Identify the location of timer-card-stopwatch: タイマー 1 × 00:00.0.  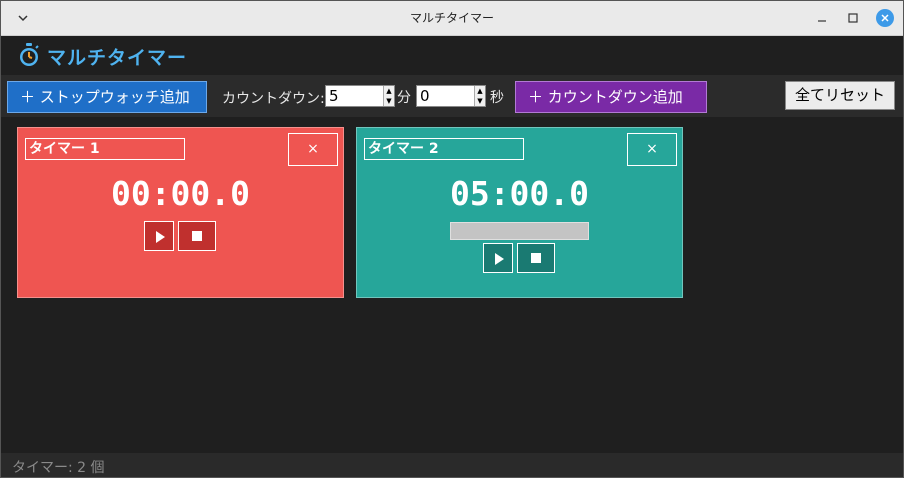
(180, 212).